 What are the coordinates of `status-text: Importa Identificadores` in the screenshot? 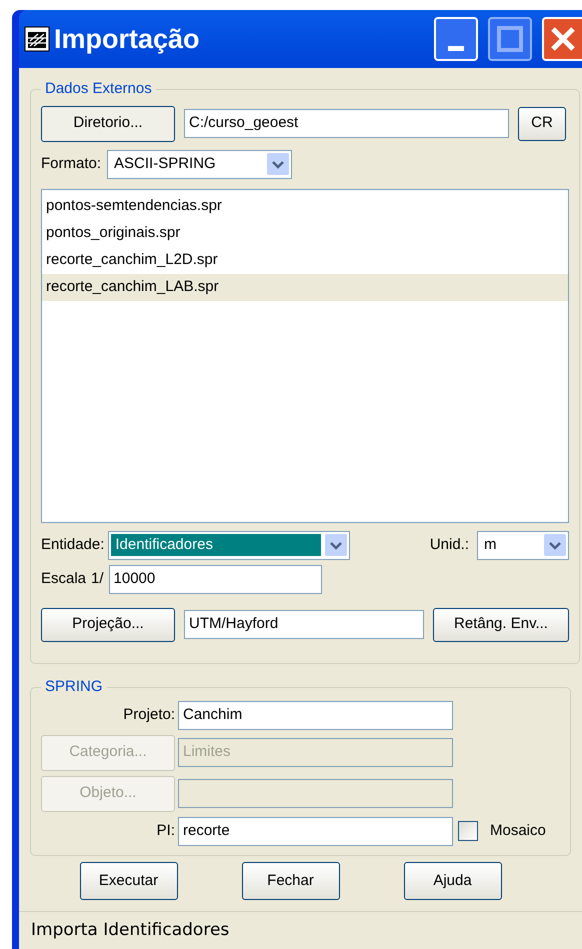 It's located at (130, 930).